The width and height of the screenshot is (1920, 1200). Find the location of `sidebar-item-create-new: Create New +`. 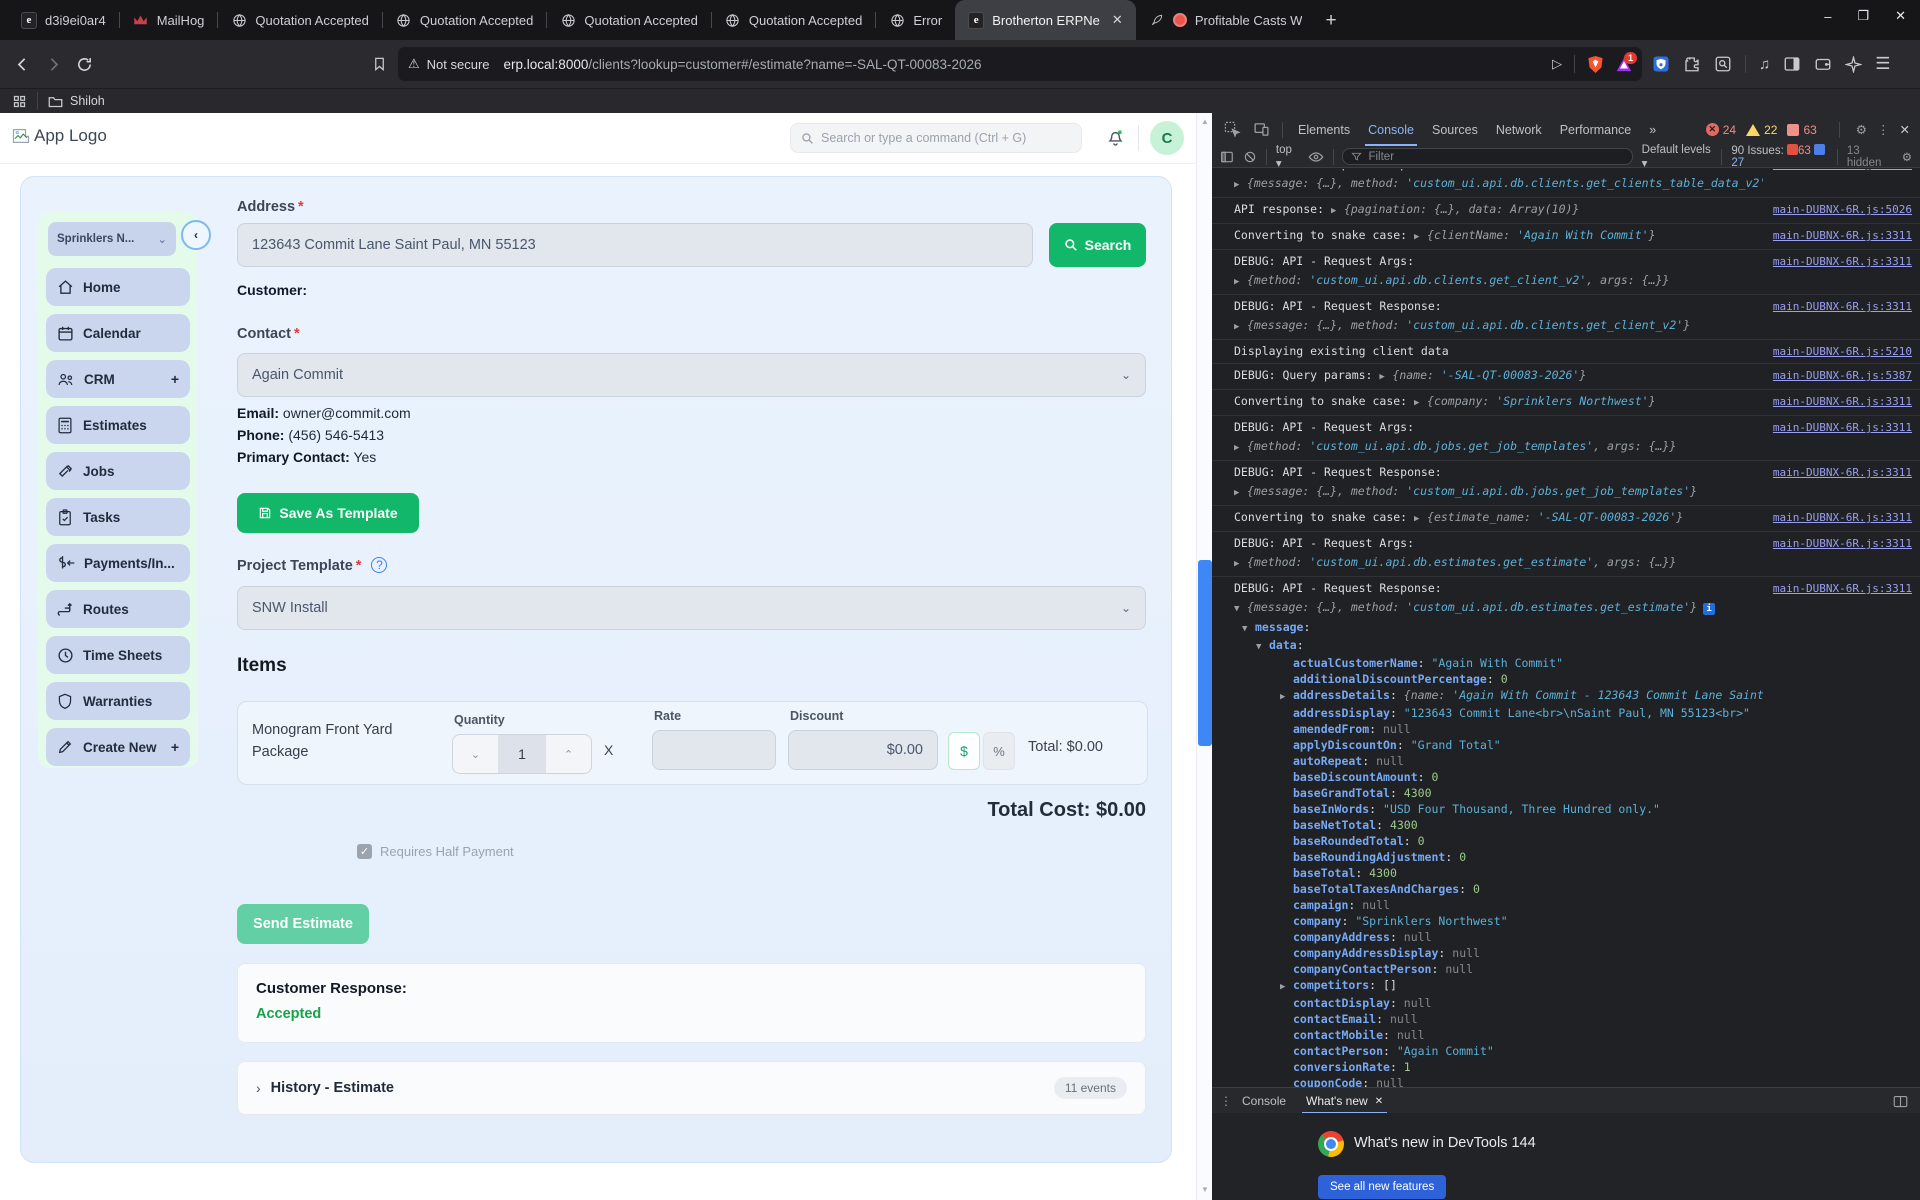

sidebar-item-create-new: Create New + is located at coordinates (118, 747).